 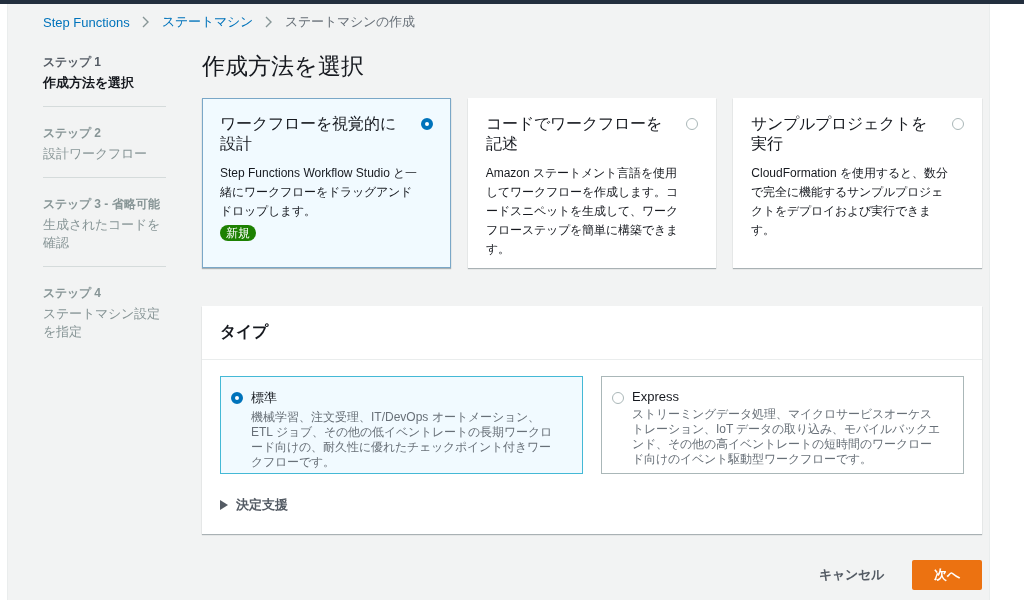 What do you see at coordinates (840, 134) in the screenshot?
I see `method-title: サンプルプロジェクトを実行` at bounding box center [840, 134].